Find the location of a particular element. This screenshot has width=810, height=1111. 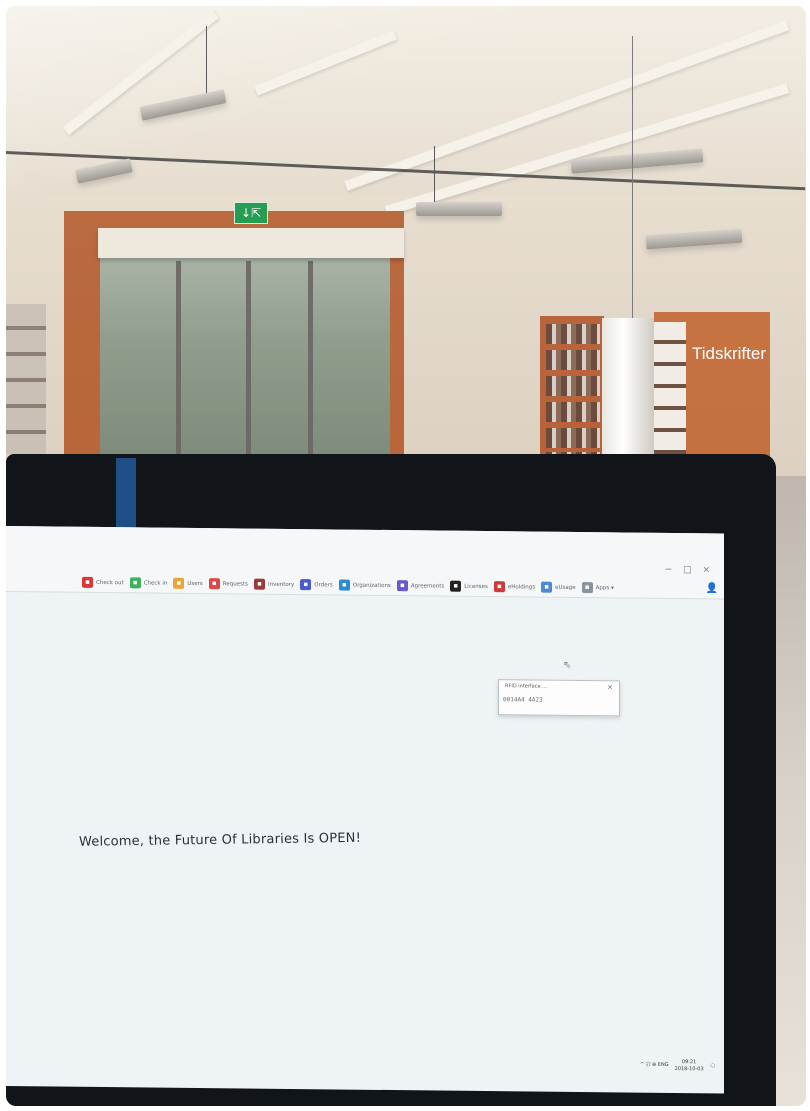

toolbar-item-eholdings: ▪ eHoldings is located at coordinates (514, 587).